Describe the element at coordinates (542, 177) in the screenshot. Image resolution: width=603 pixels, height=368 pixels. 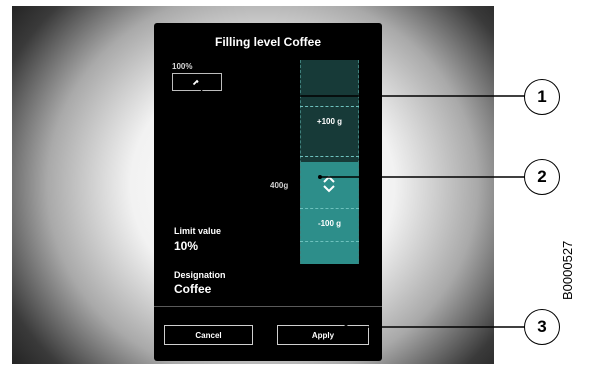
I see `callout-2: 2` at that location.